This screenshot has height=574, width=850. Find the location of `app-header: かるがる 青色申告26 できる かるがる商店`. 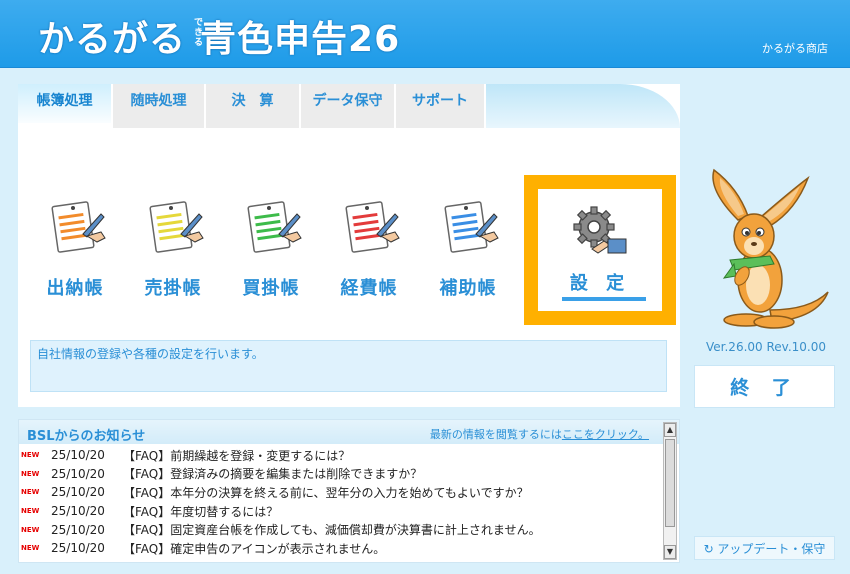

app-header: かるがる 青色申告26 できる かるがる商店 is located at coordinates (425, 34).